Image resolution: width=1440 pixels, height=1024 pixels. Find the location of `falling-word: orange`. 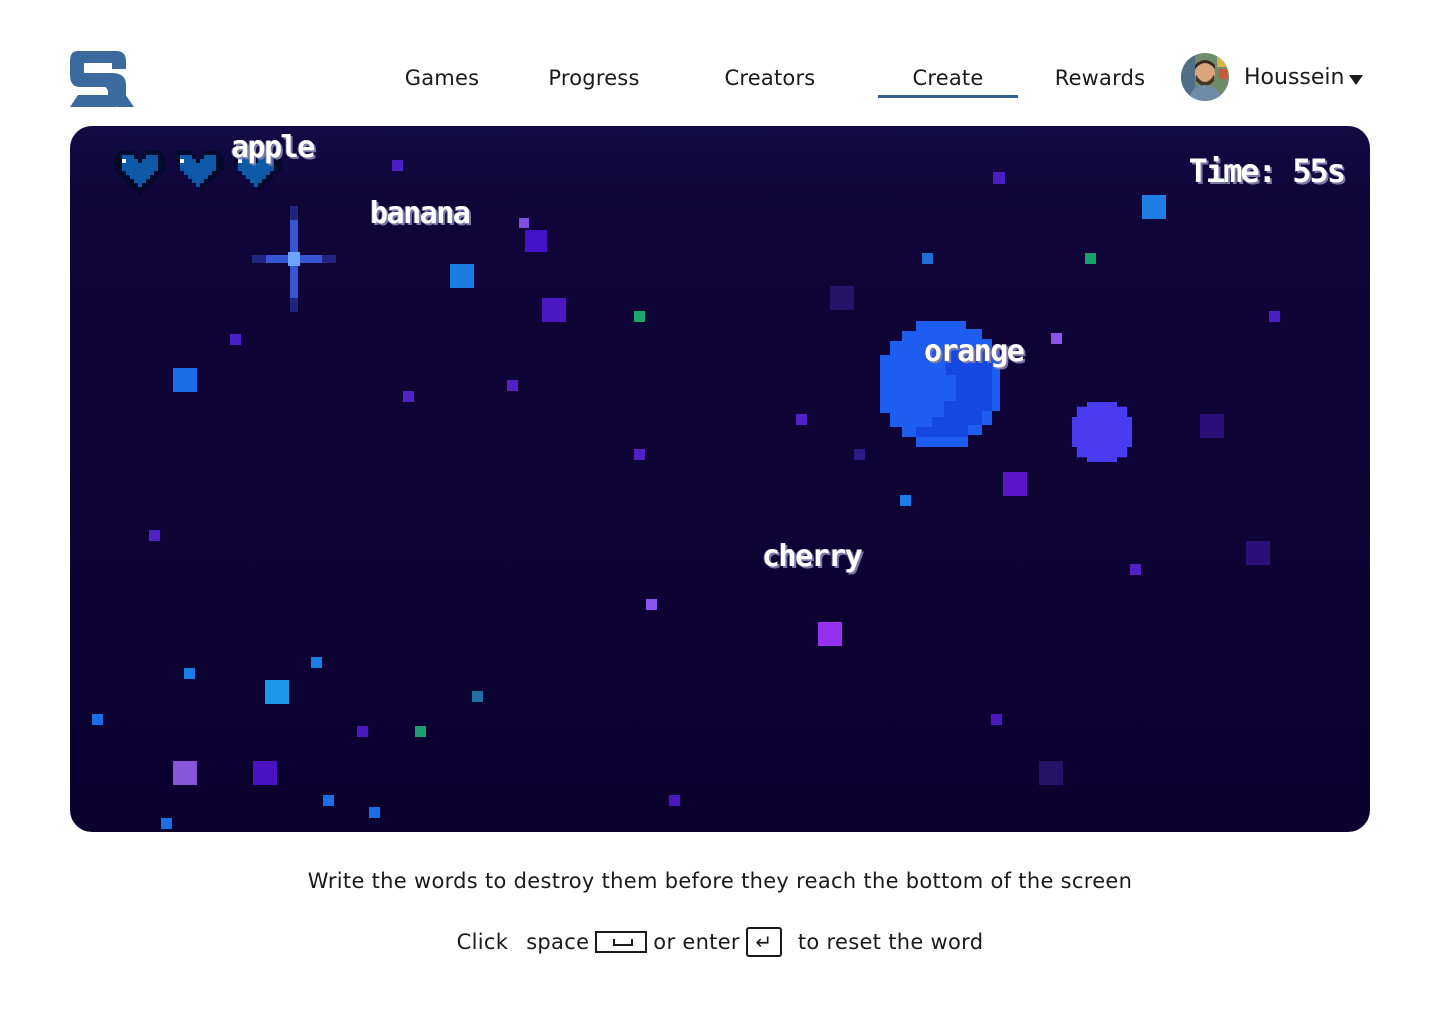

falling-word: orange is located at coordinates (974, 351).